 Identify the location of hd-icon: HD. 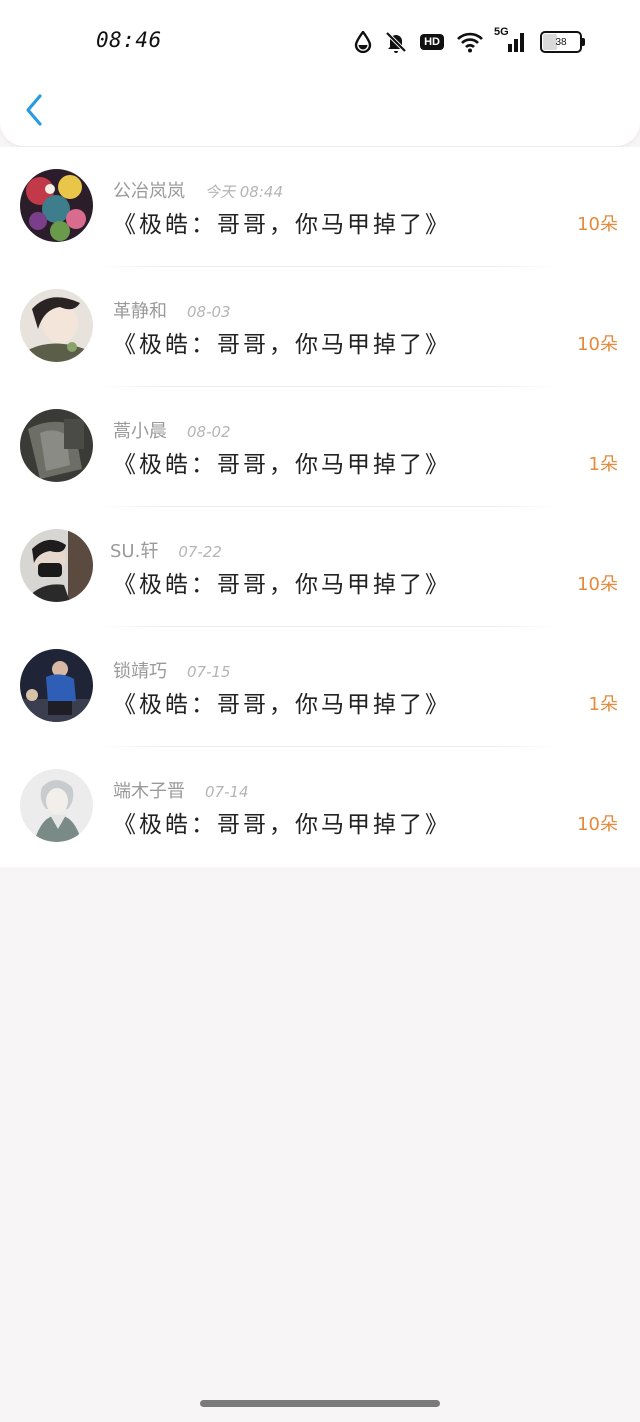
(432, 42).